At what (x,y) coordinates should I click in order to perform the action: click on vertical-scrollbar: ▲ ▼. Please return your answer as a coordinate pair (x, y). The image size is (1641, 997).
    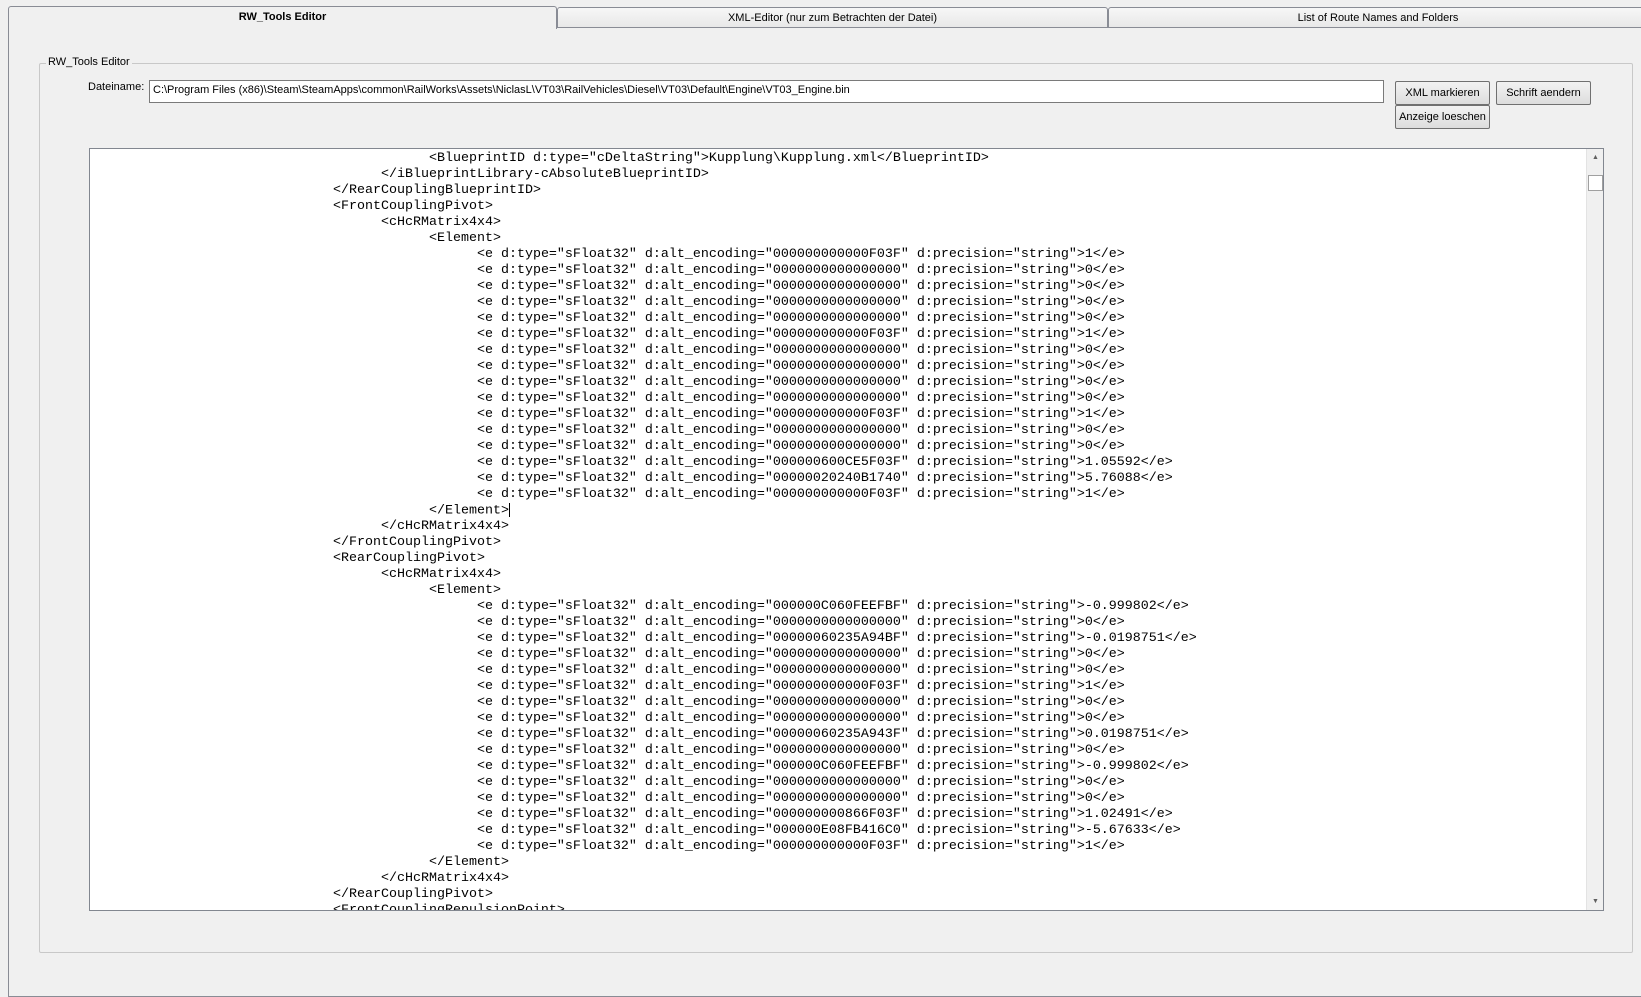
    Looking at the image, I should click on (1594, 529).